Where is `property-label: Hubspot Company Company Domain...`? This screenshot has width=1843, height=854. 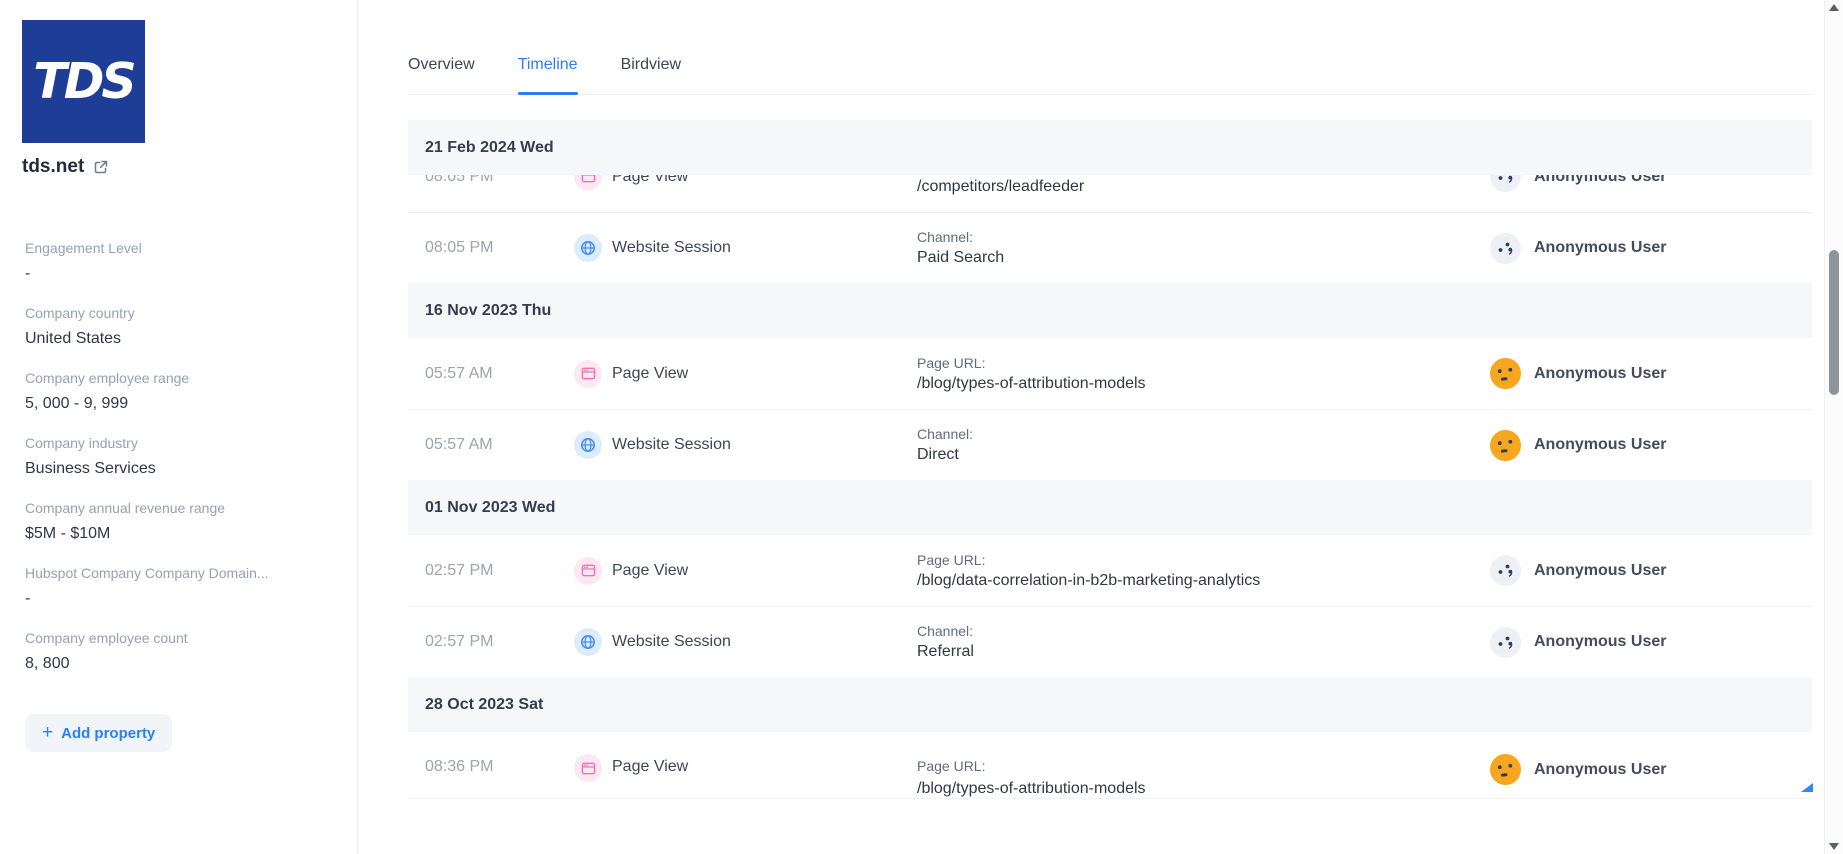 property-label: Hubspot Company Company Domain... is located at coordinates (147, 573).